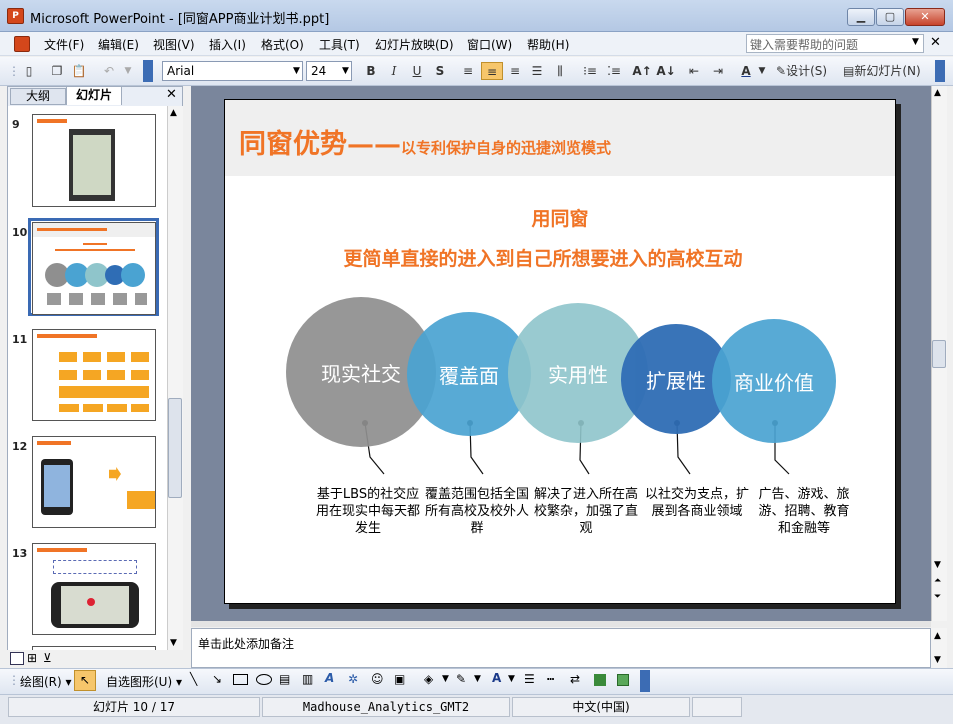 This screenshot has height=724, width=953. I want to click on slideshow-icon: ⊻, so click(47, 658).